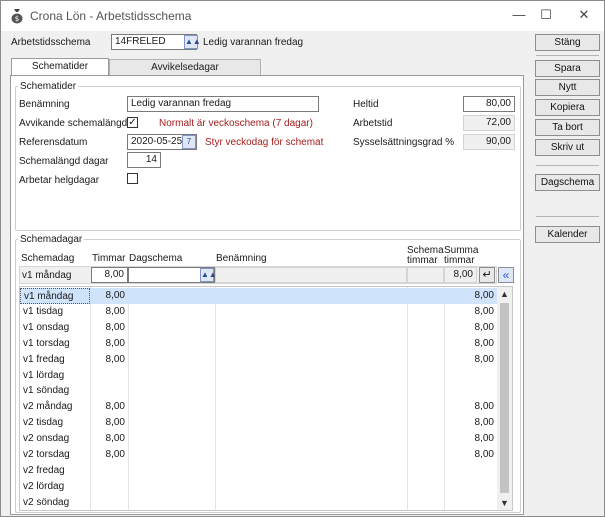  What do you see at coordinates (489, 104) in the screenshot?
I see `heltid-input: 80,00` at bounding box center [489, 104].